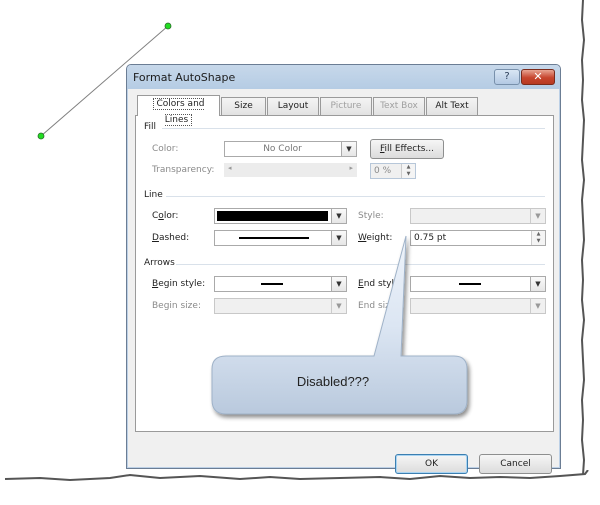 This screenshot has height=505, width=600. I want to click on dialog-titlebar: Format AutoShape ? ✕, so click(343, 77).